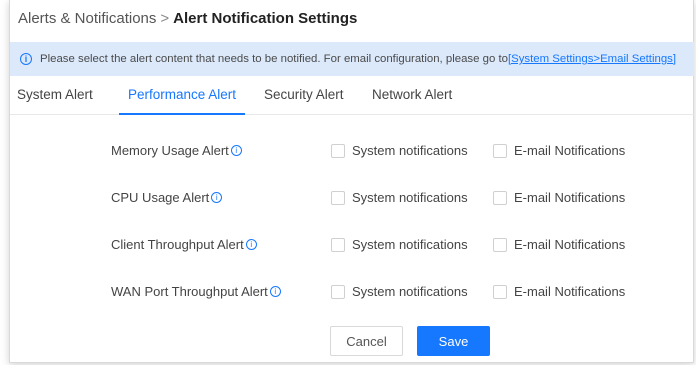  I want to click on client-email-notification-checkbox, so click(500, 245).